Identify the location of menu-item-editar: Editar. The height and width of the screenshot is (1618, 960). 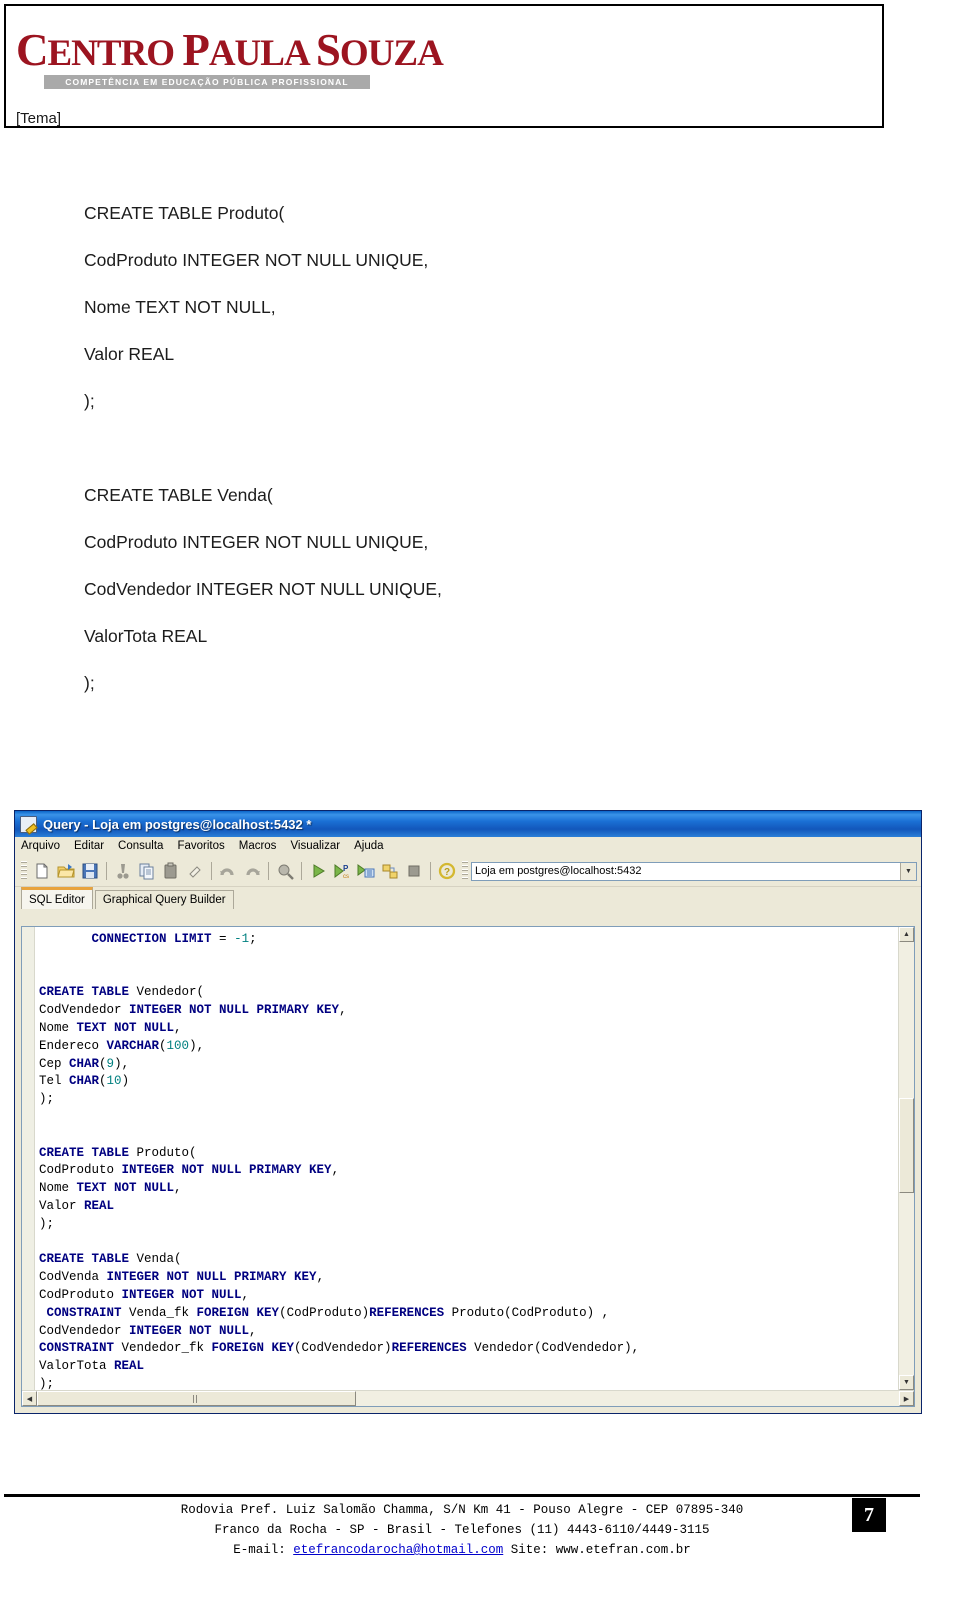
(89, 846).